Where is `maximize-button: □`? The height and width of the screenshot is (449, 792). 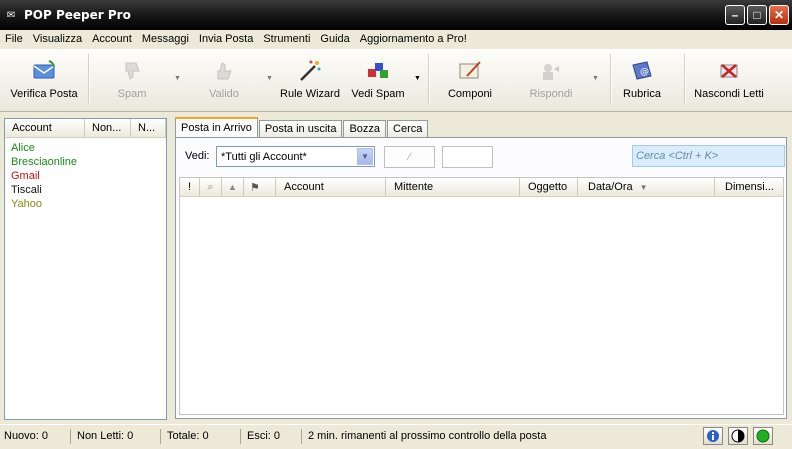 maximize-button: □ is located at coordinates (757, 15).